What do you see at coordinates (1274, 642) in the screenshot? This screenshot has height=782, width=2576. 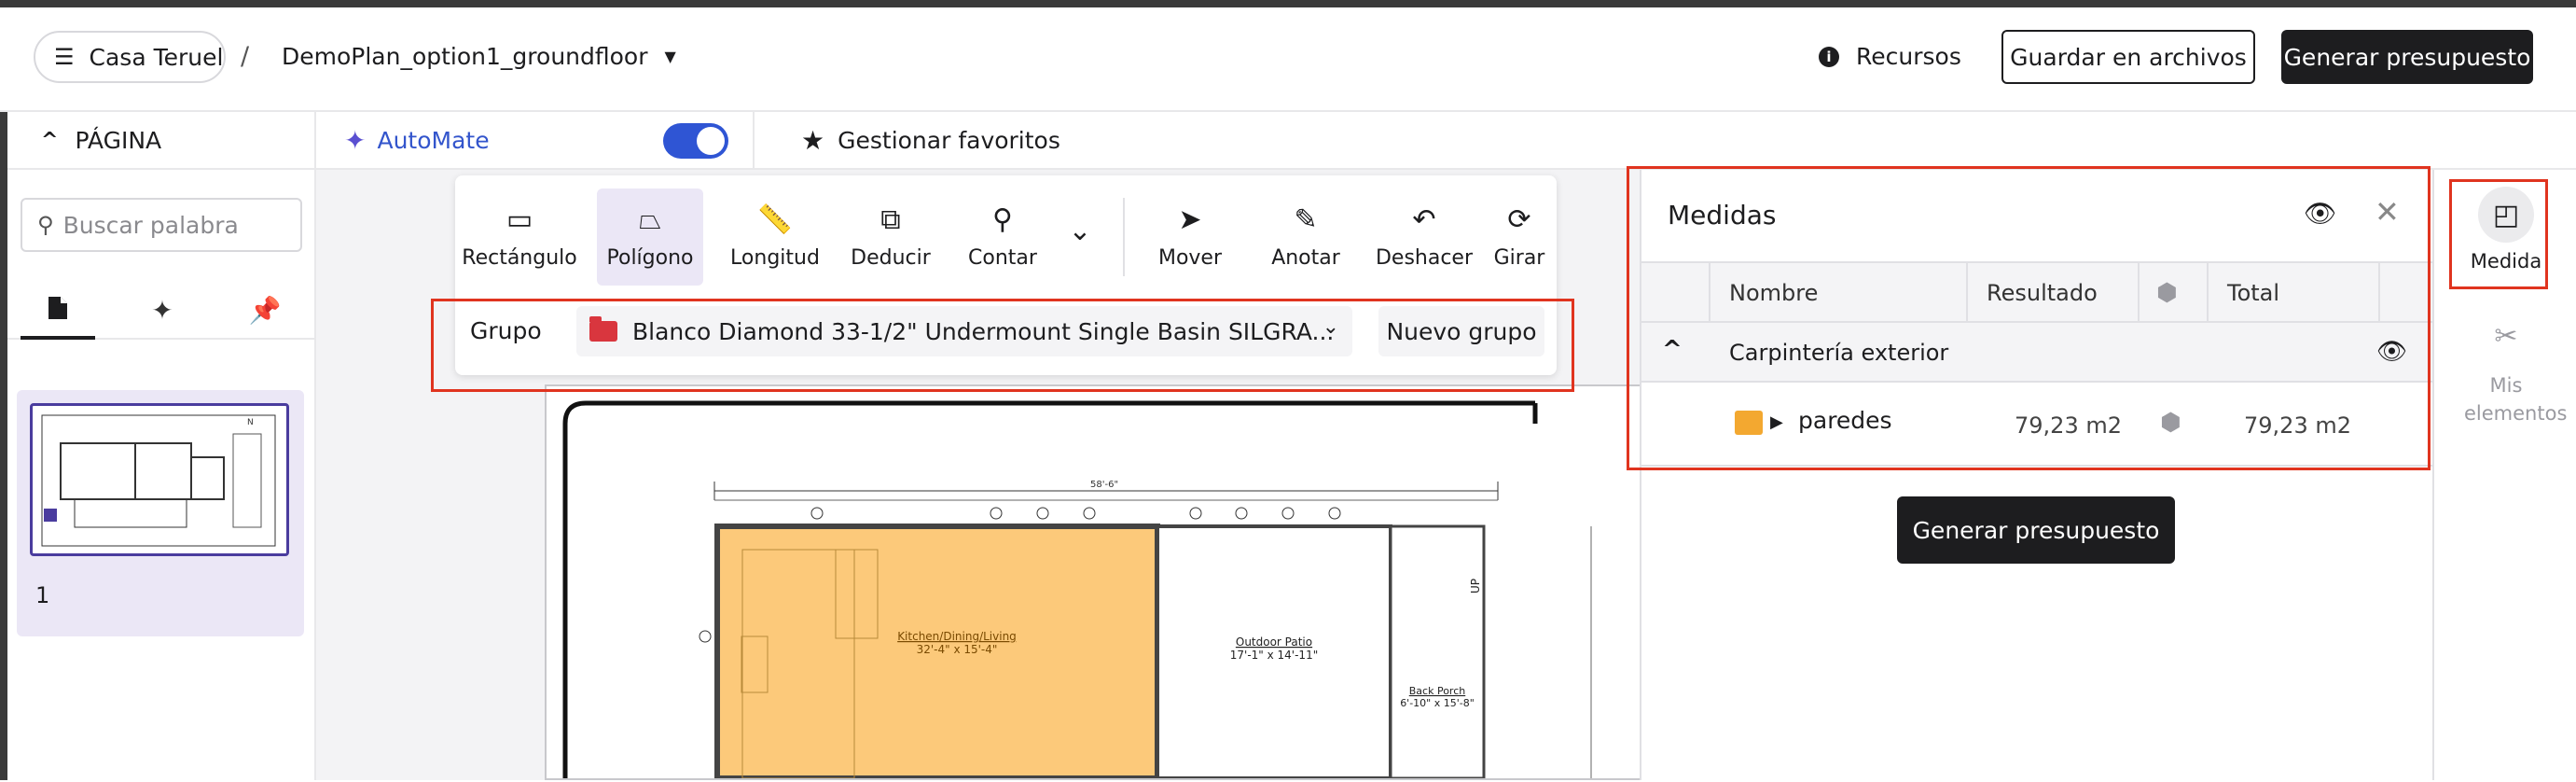 I see `room-label-patio: Outdoor Patio` at bounding box center [1274, 642].